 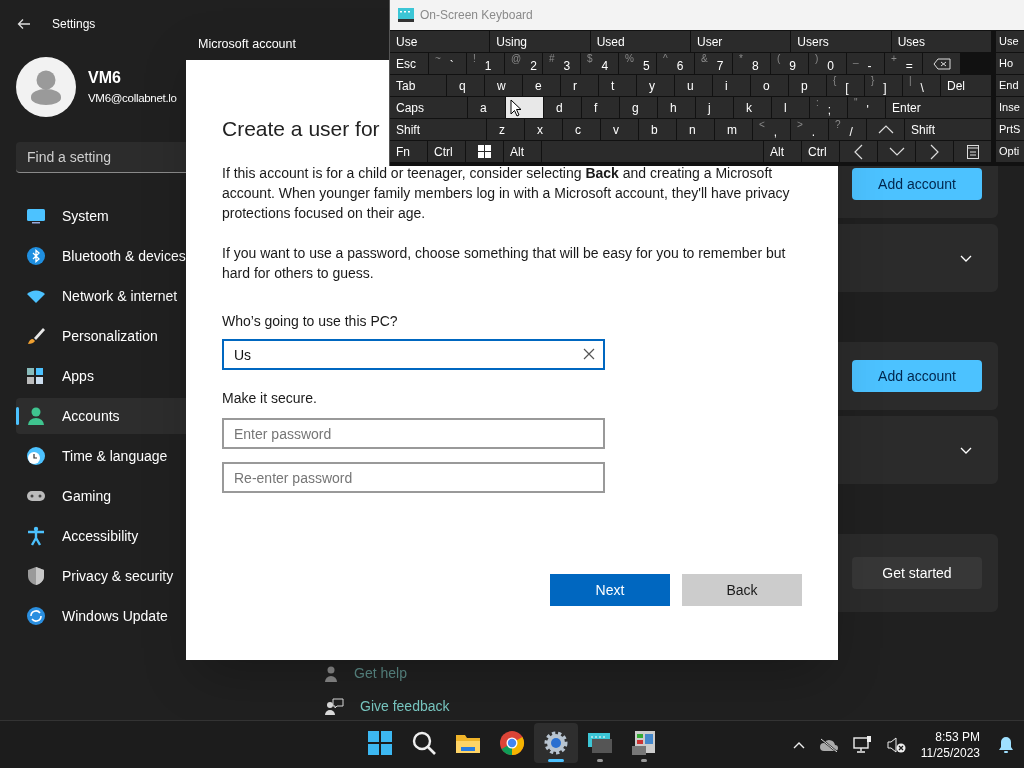 I want to click on keyboard-key: ) 0, so click(x=827, y=63).